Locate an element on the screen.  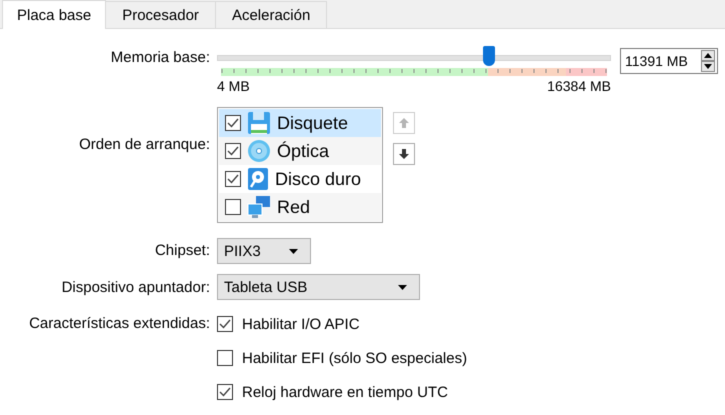
network-icon is located at coordinates (259, 207).